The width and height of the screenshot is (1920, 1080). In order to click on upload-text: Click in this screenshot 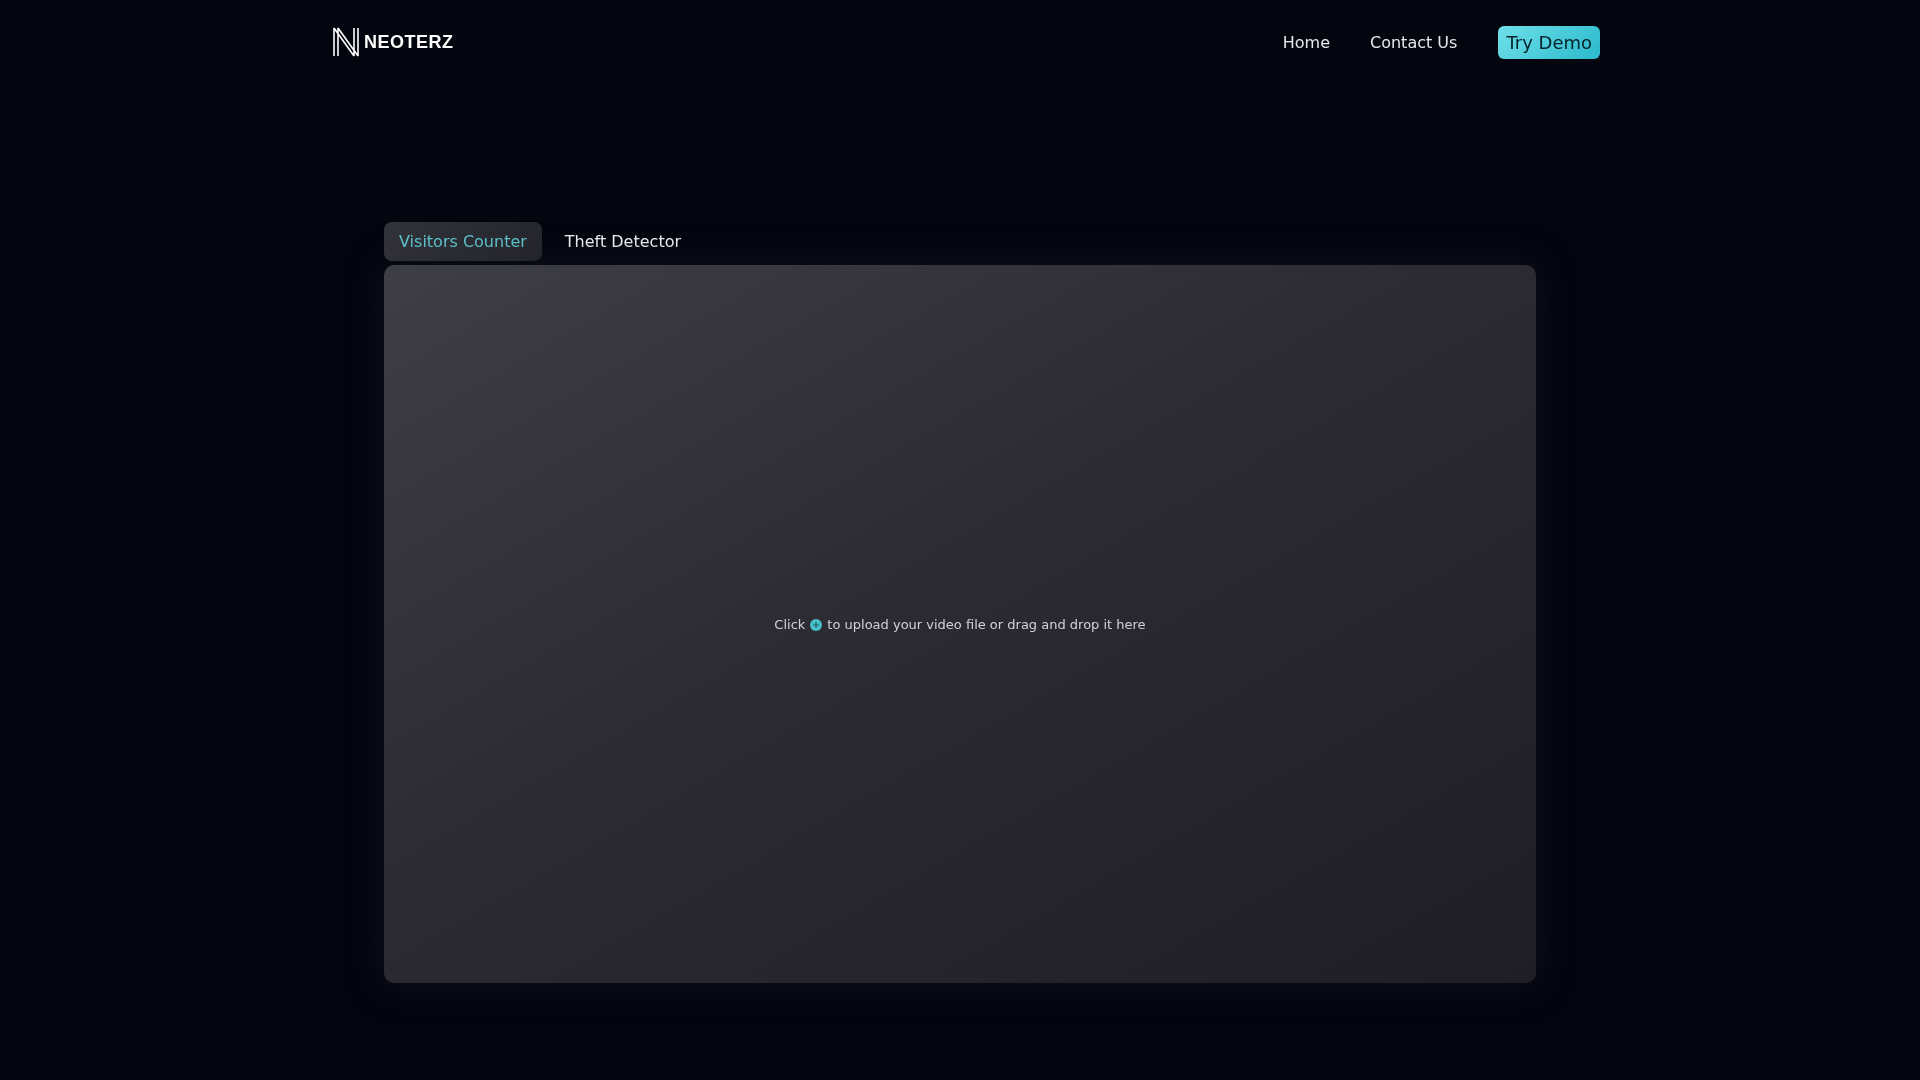, I will do `click(790, 624)`.